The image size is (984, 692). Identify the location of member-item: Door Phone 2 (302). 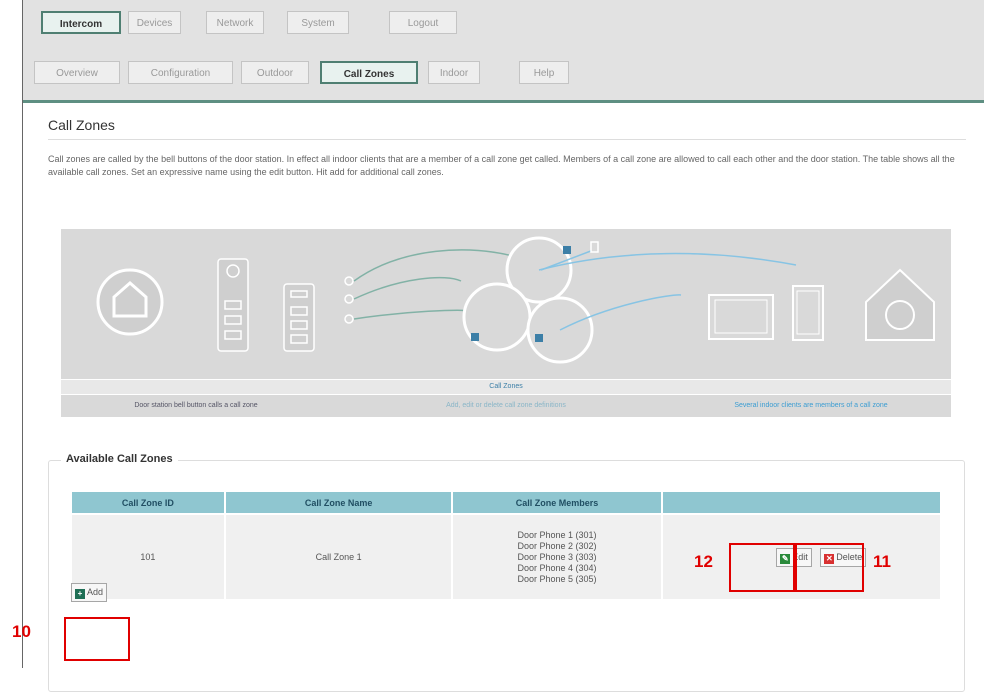
(557, 545).